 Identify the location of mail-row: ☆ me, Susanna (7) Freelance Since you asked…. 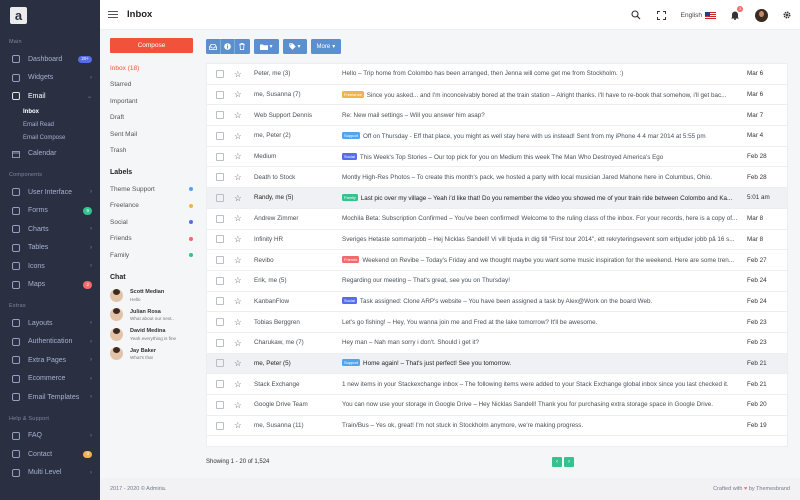
(497, 95).